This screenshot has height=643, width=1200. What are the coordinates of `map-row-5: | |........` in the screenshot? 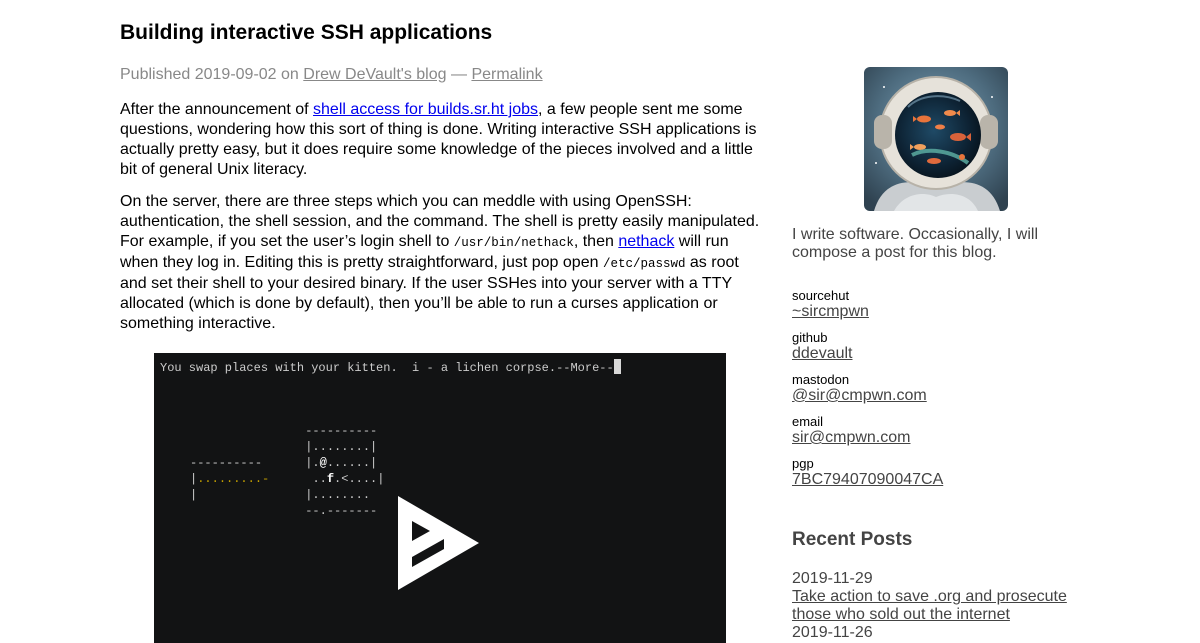 It's located at (262, 495).